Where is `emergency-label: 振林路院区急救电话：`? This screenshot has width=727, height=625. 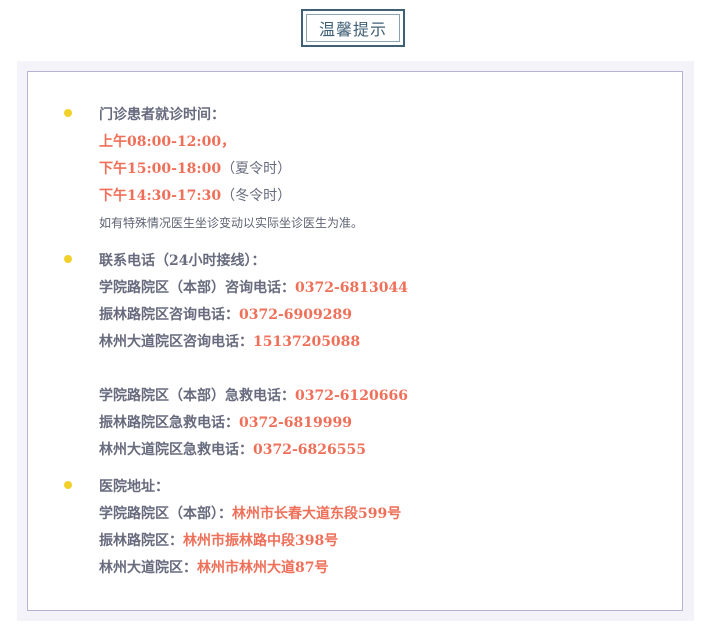
emergency-label: 振林路院区急救电话： is located at coordinates (169, 423).